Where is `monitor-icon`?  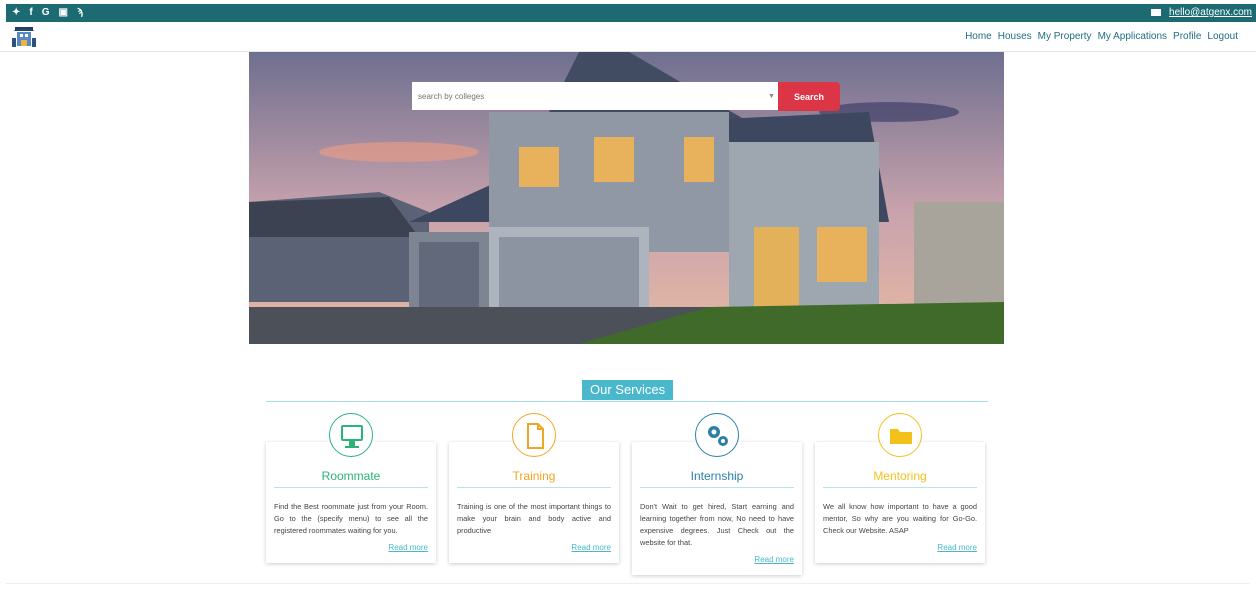
monitor-icon is located at coordinates (351, 435).